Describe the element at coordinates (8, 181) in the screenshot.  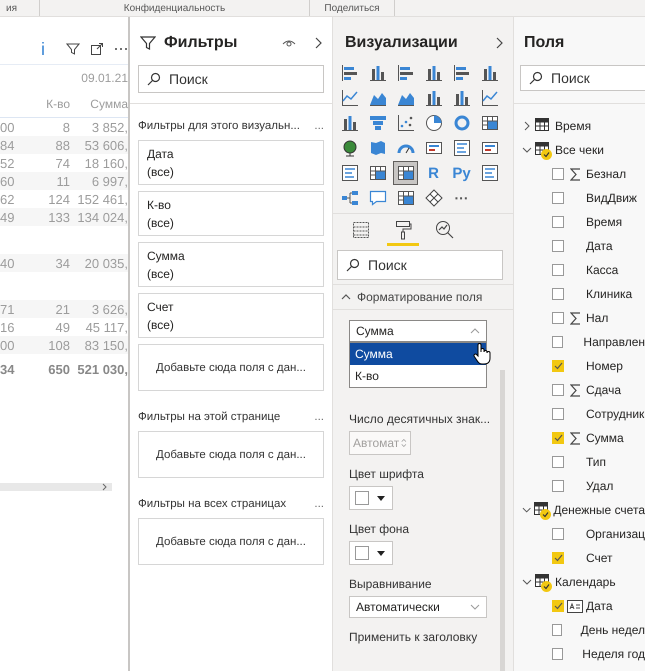
I see `table-cell-text: 60` at that location.